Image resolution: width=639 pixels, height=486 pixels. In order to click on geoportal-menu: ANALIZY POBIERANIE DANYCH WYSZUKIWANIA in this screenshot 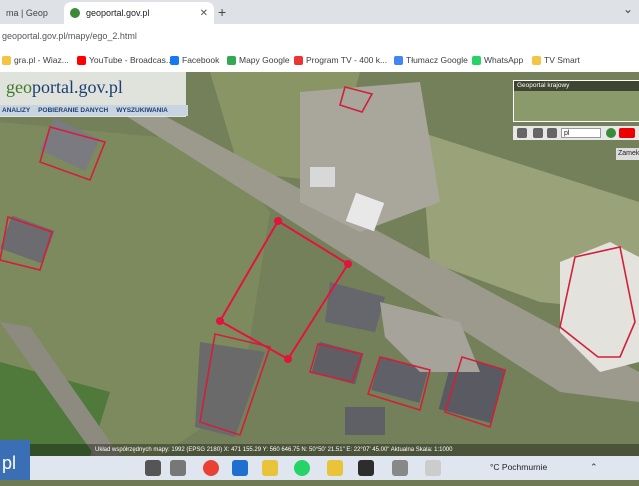, I will do `click(94, 110)`.